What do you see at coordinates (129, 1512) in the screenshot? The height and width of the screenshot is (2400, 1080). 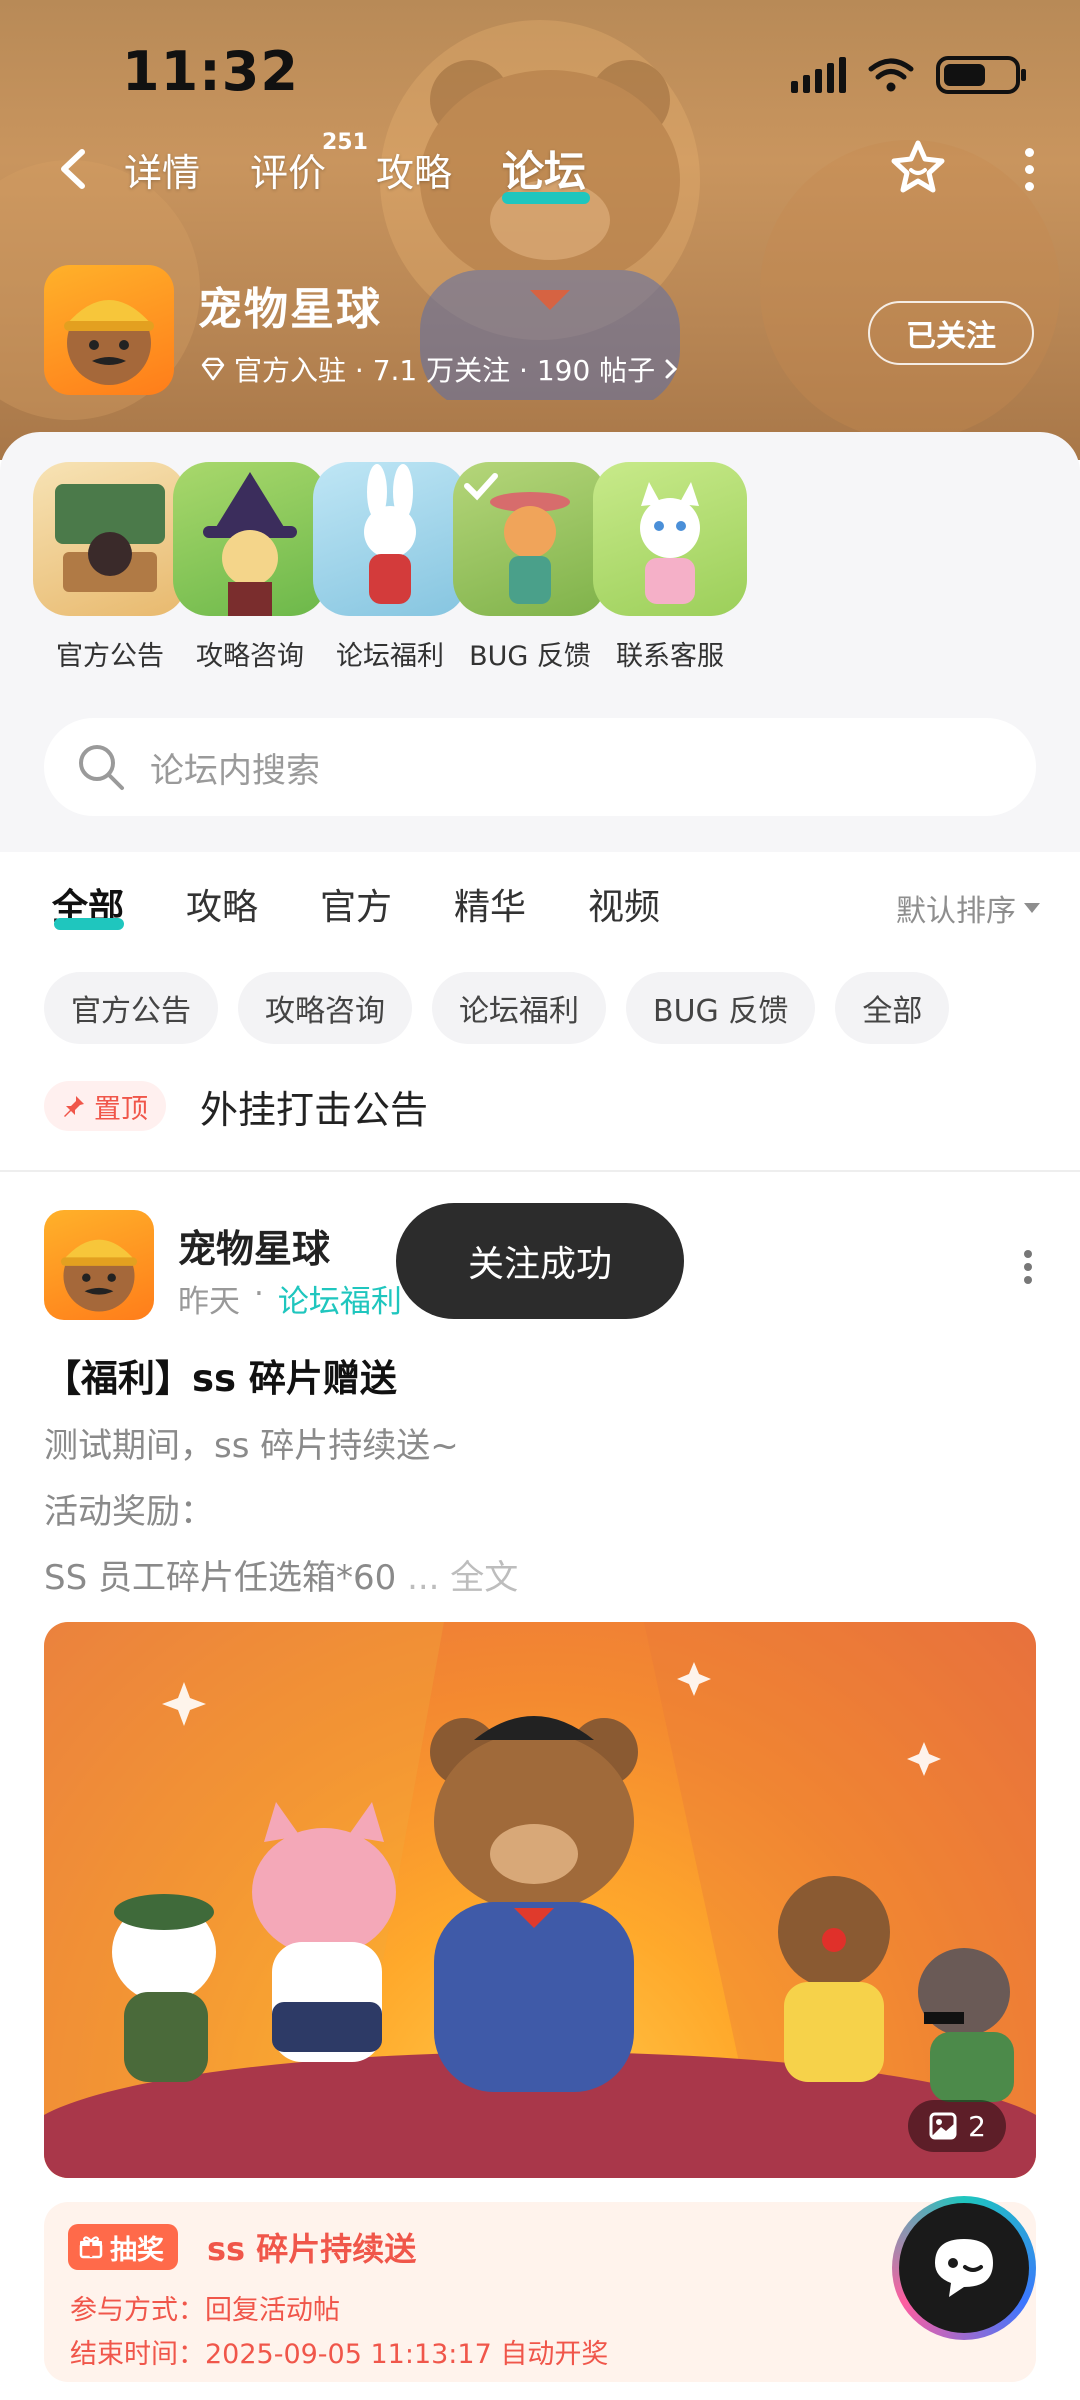 I see `post-body-line: 活动奖励：` at bounding box center [129, 1512].